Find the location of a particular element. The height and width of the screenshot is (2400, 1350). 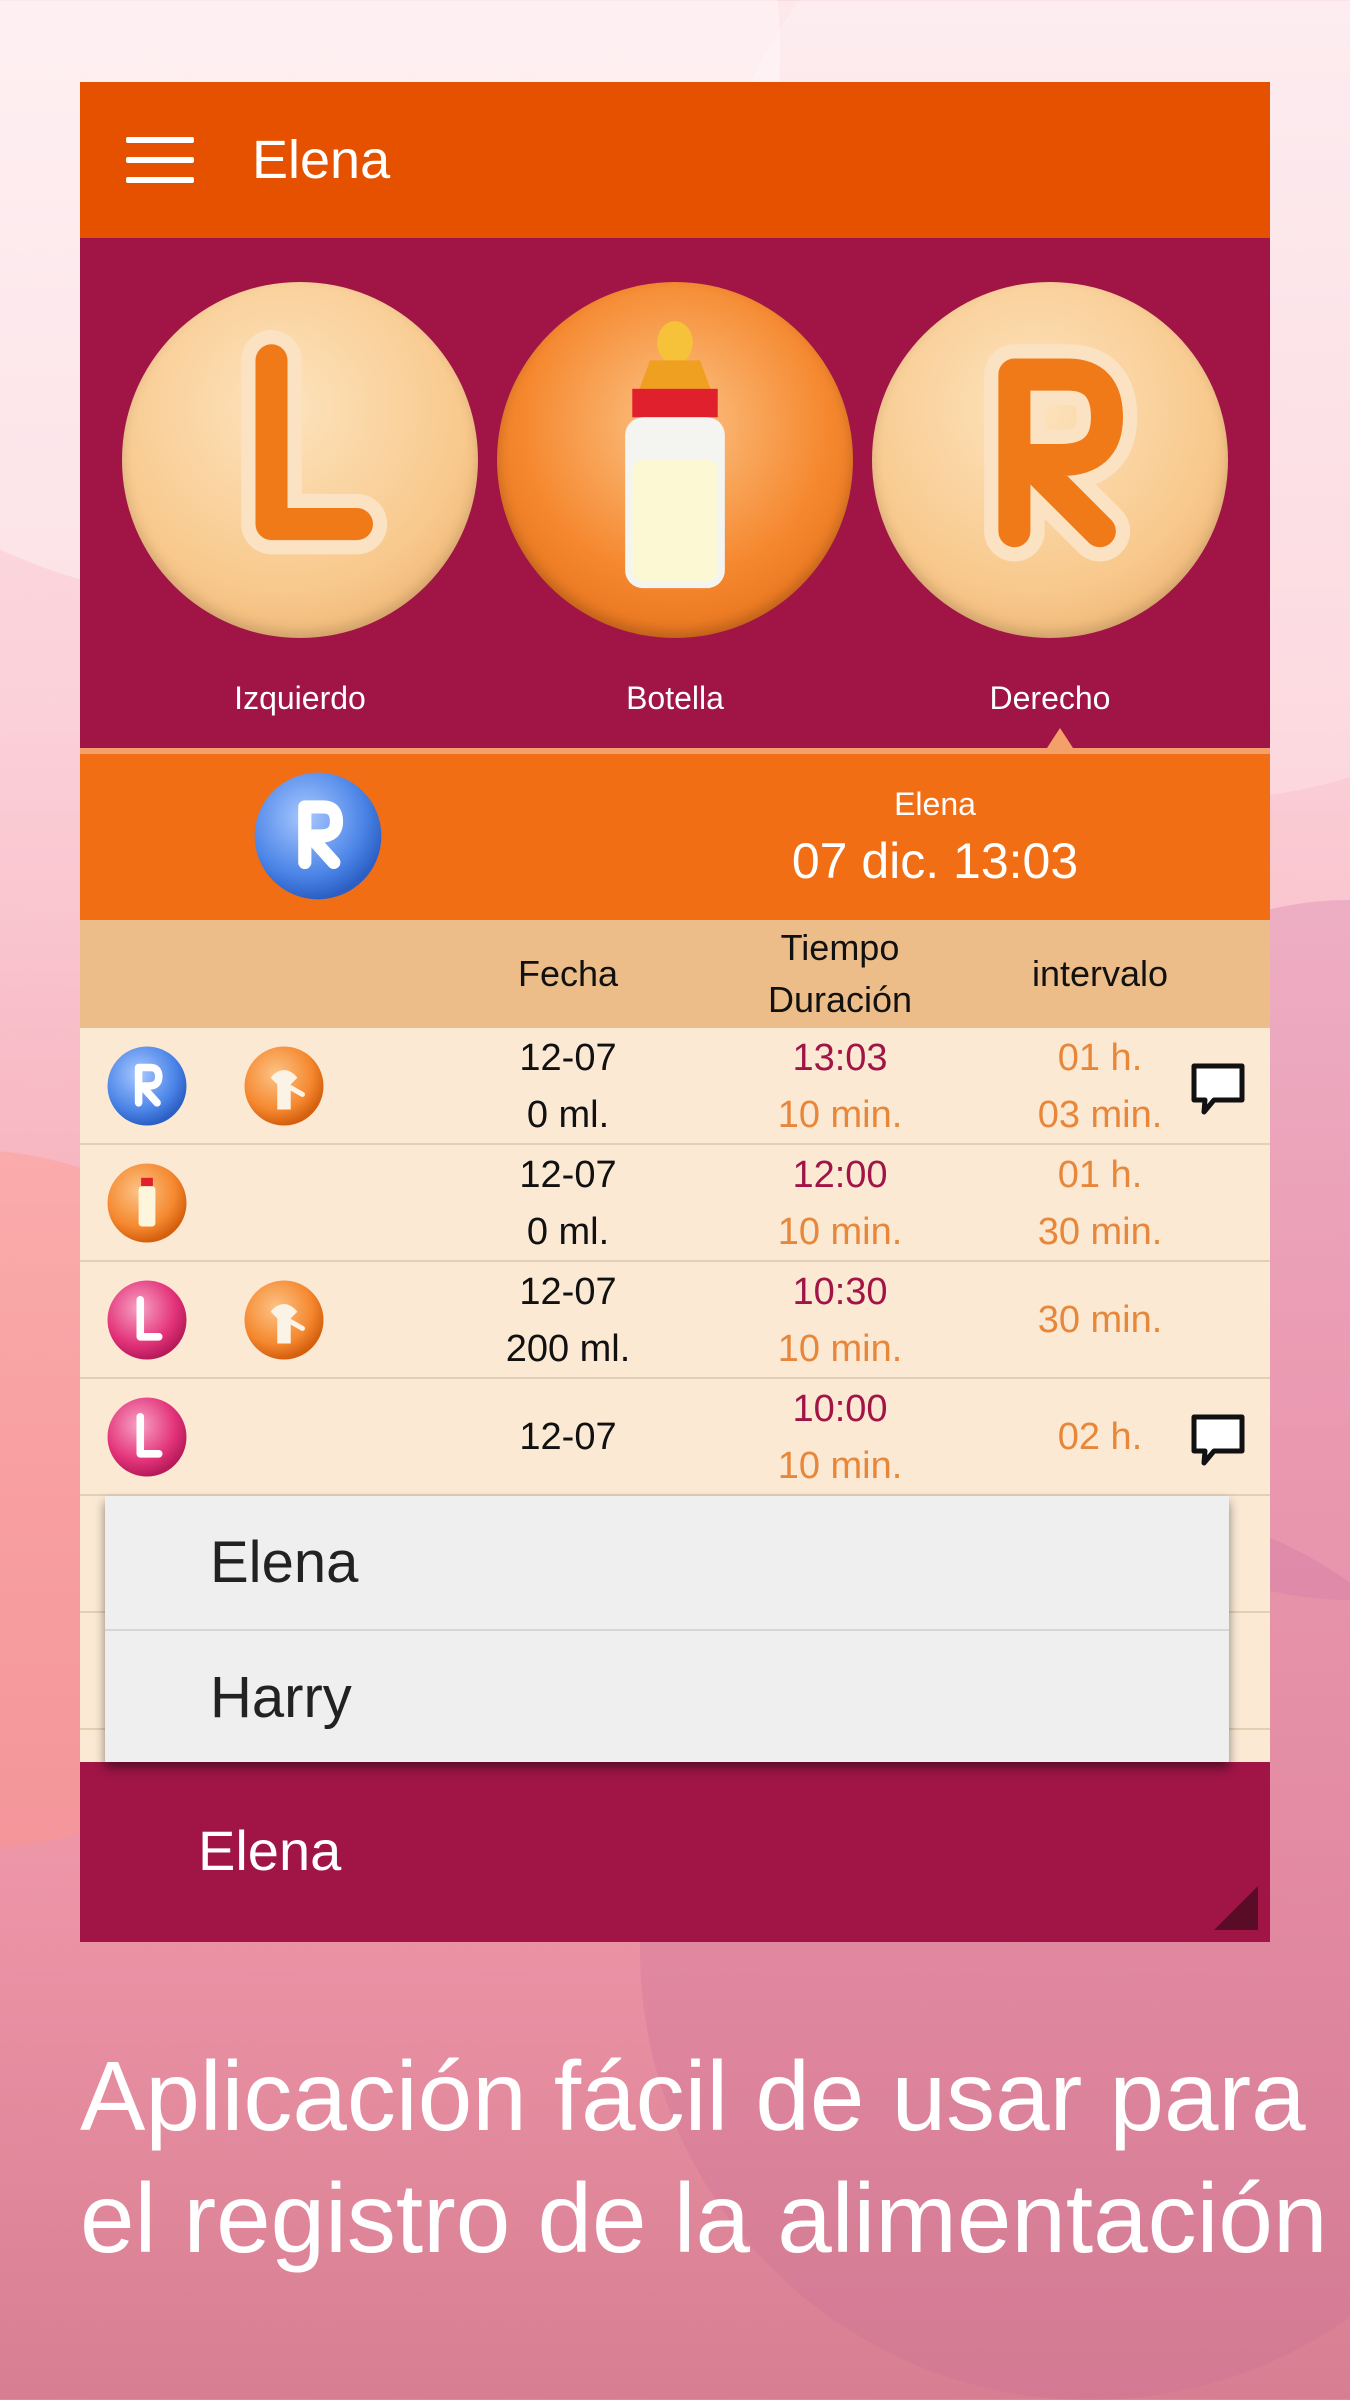

left-breast-L-icon is located at coordinates (314, 442).